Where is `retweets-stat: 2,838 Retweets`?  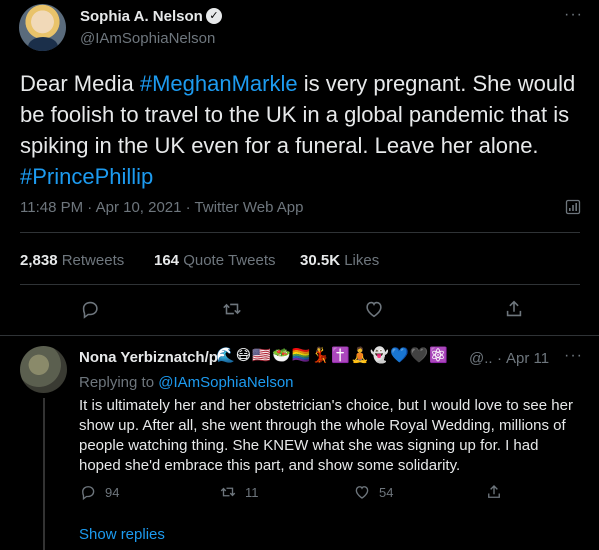
retweets-stat: 2,838 Retweets is located at coordinates (72, 260).